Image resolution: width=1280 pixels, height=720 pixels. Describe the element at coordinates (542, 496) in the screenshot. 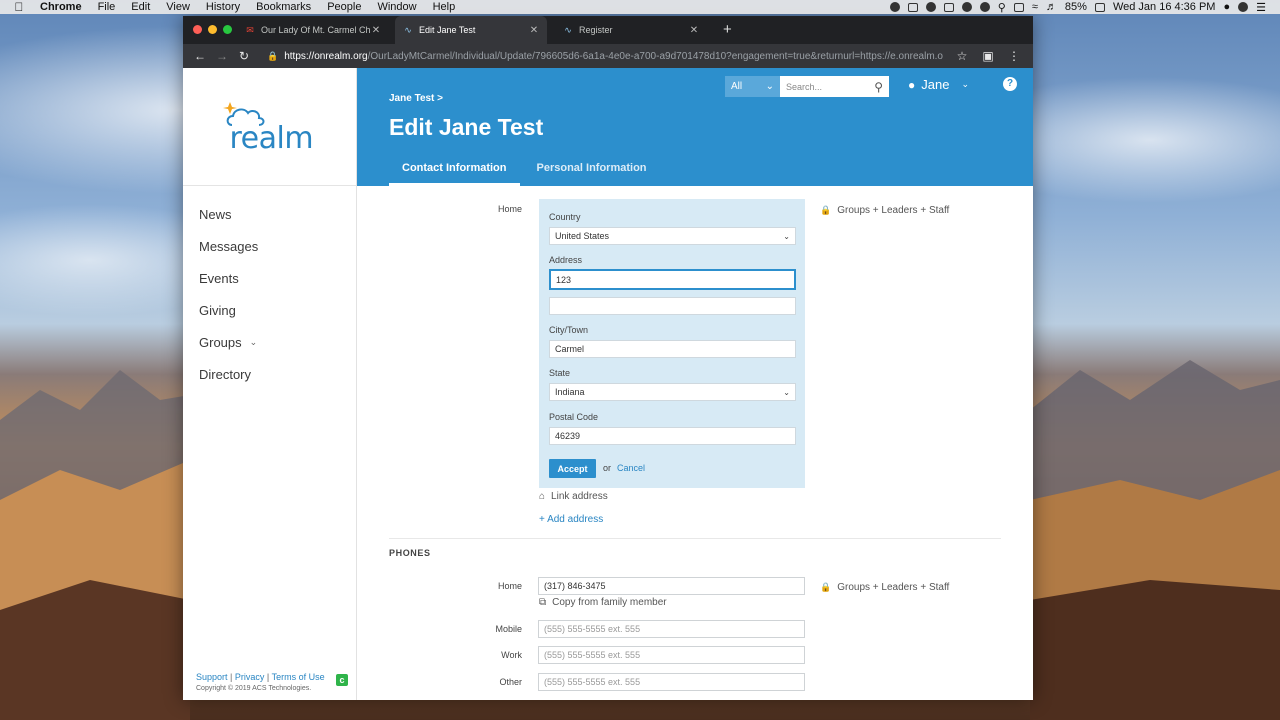

I see `home-icon: ⌂` at that location.